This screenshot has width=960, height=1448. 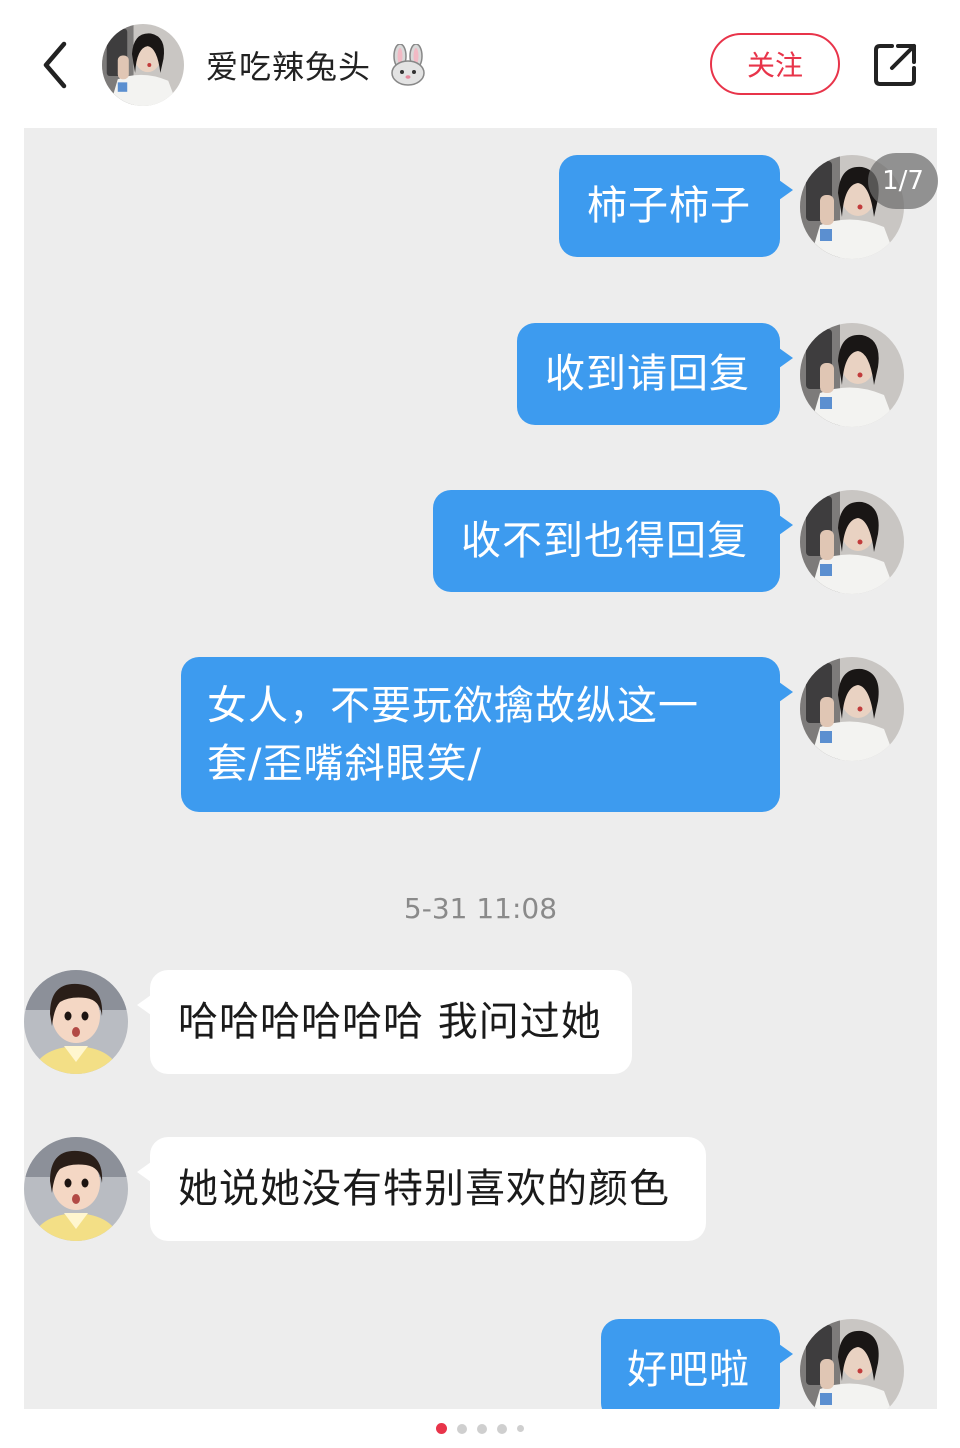 I want to click on message-bubble-outgoing: 收不到也得回复, so click(x=606, y=541).